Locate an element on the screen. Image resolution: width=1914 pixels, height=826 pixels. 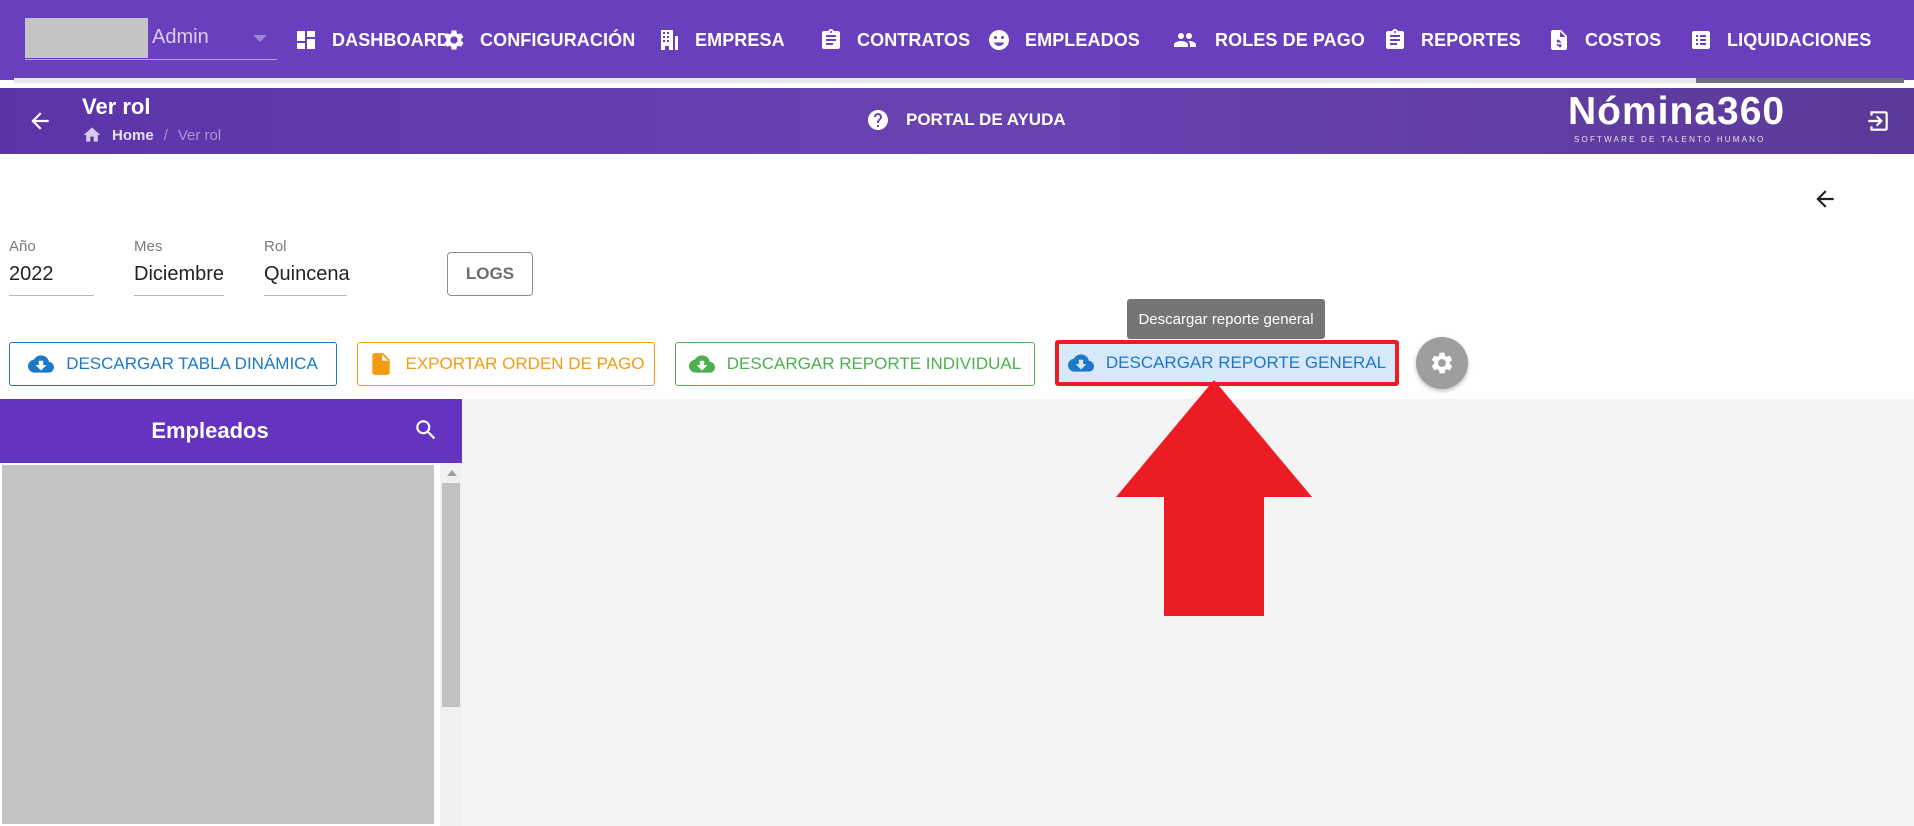
year-field: Año 2022 is located at coordinates (51, 266).